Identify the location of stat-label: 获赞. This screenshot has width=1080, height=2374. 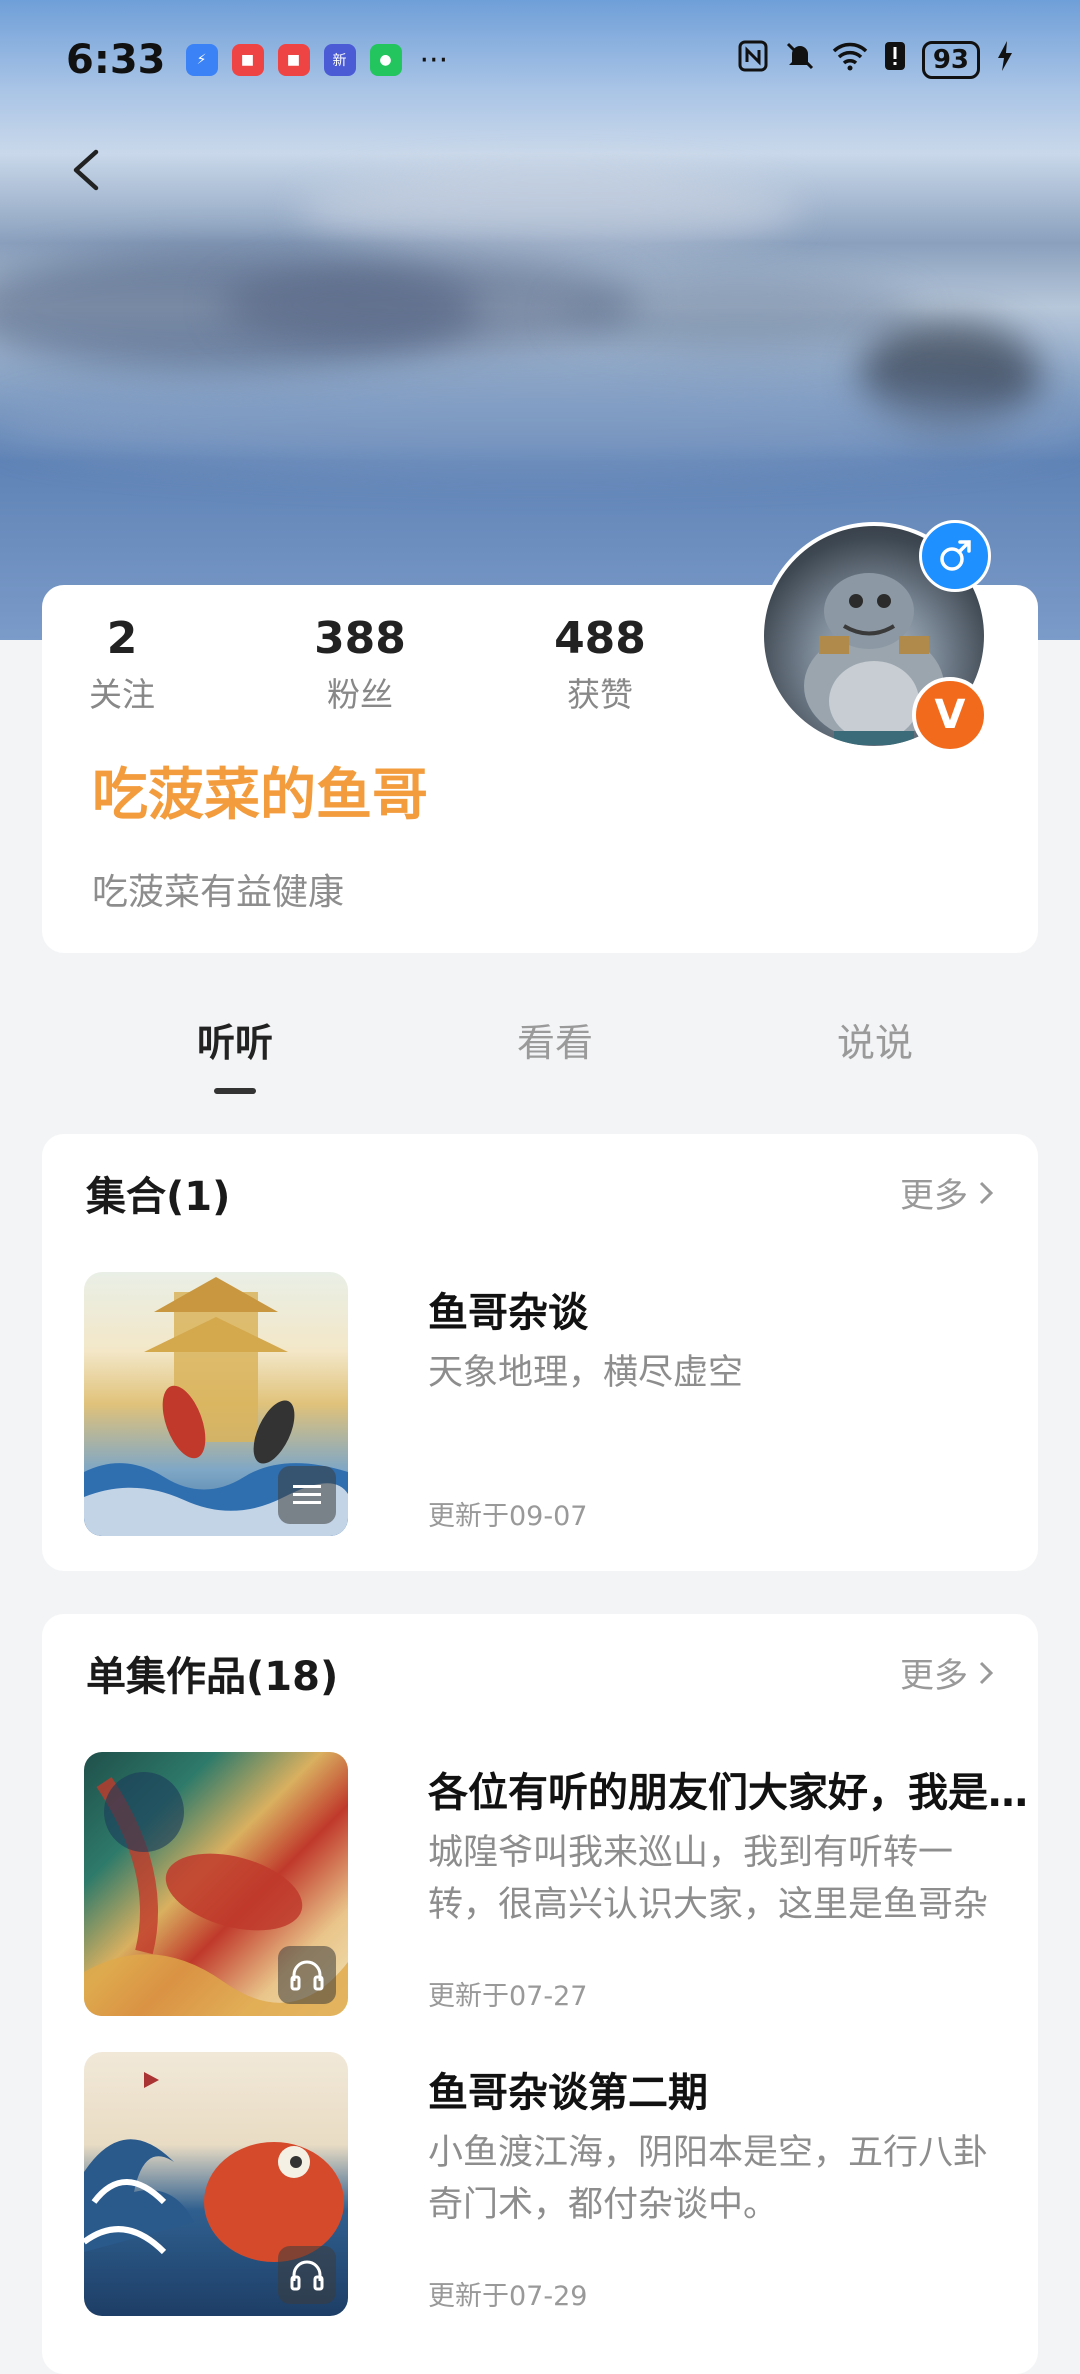
(600, 694).